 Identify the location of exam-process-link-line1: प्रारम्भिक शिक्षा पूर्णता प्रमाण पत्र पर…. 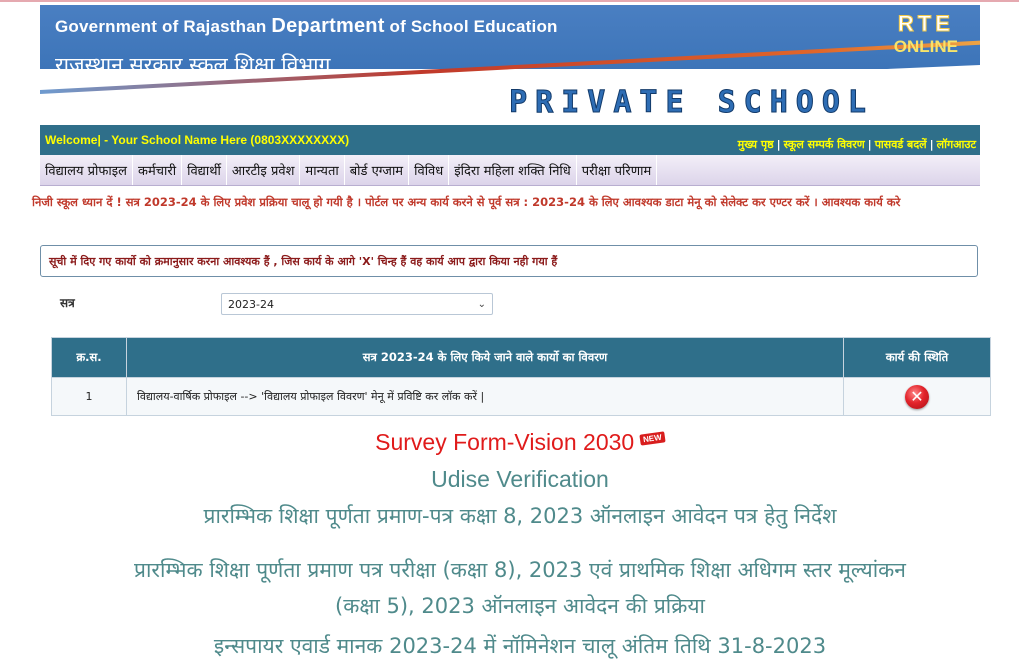
(520, 570).